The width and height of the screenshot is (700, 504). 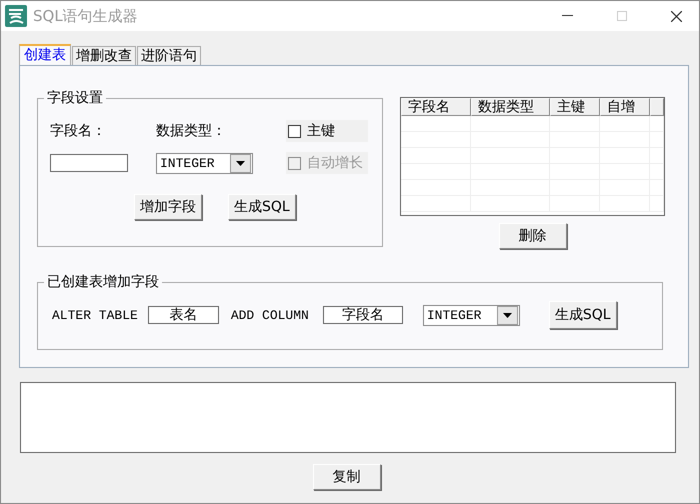 I want to click on tab: 增删改查, so click(x=104, y=55).